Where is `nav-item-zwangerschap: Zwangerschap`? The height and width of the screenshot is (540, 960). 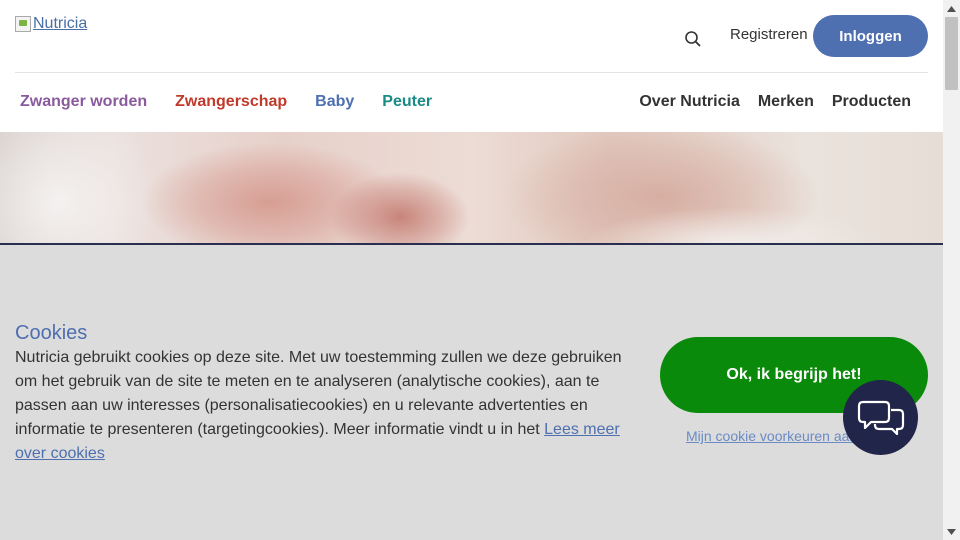
nav-item-zwangerschap: Zwangerschap is located at coordinates (231, 102).